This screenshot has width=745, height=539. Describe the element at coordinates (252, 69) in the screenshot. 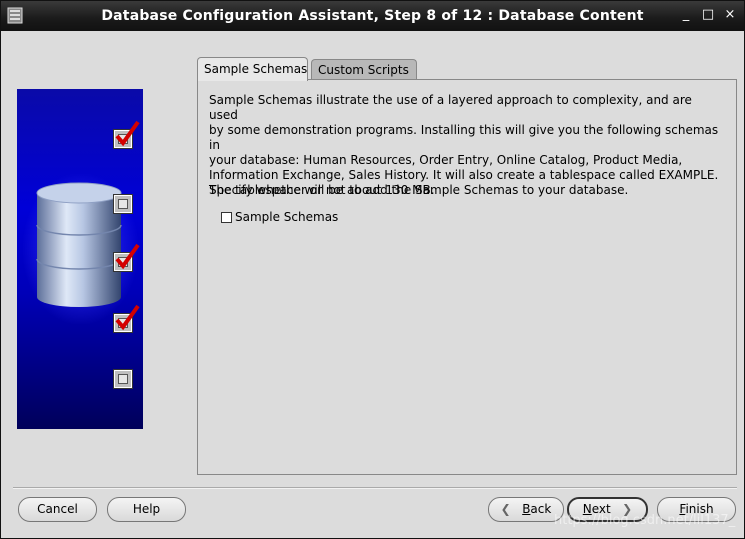

I see `tab-sample-schemas: Sample Schemas` at that location.